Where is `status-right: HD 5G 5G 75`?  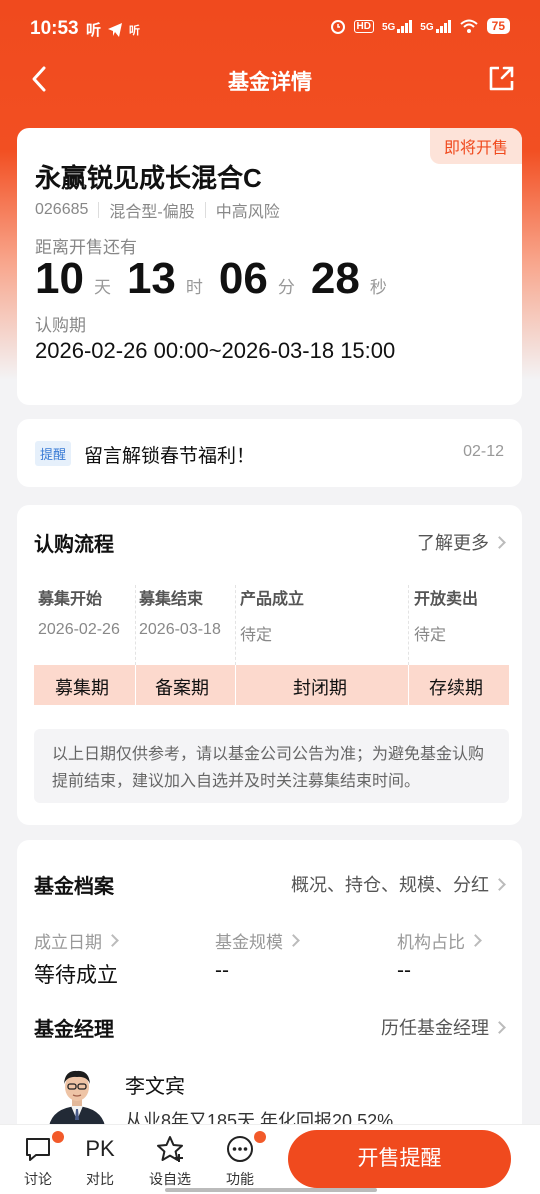 status-right: HD 5G 5G 75 is located at coordinates (420, 26).